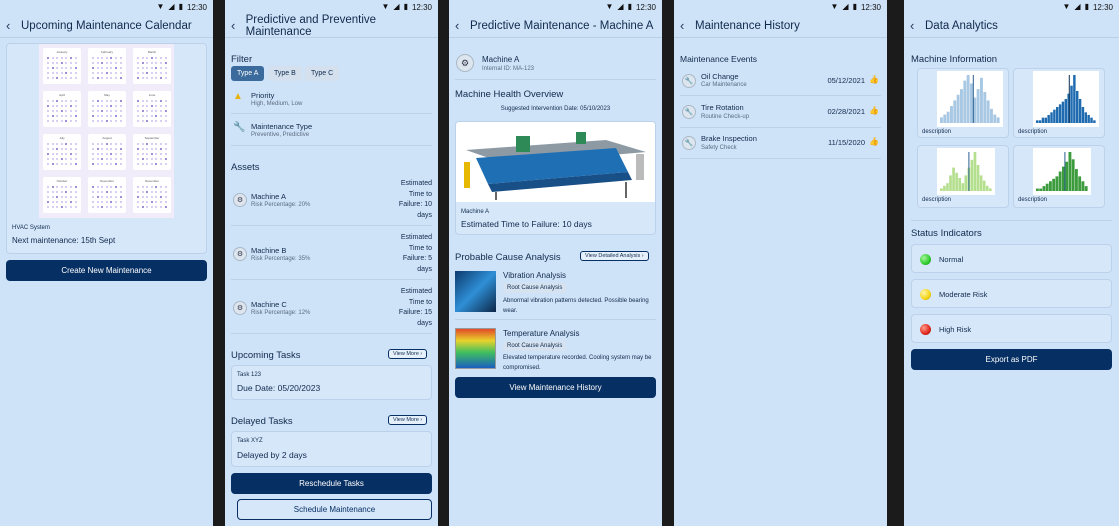  I want to click on asset-risk: Risk Percentage: 12%, so click(281, 313).